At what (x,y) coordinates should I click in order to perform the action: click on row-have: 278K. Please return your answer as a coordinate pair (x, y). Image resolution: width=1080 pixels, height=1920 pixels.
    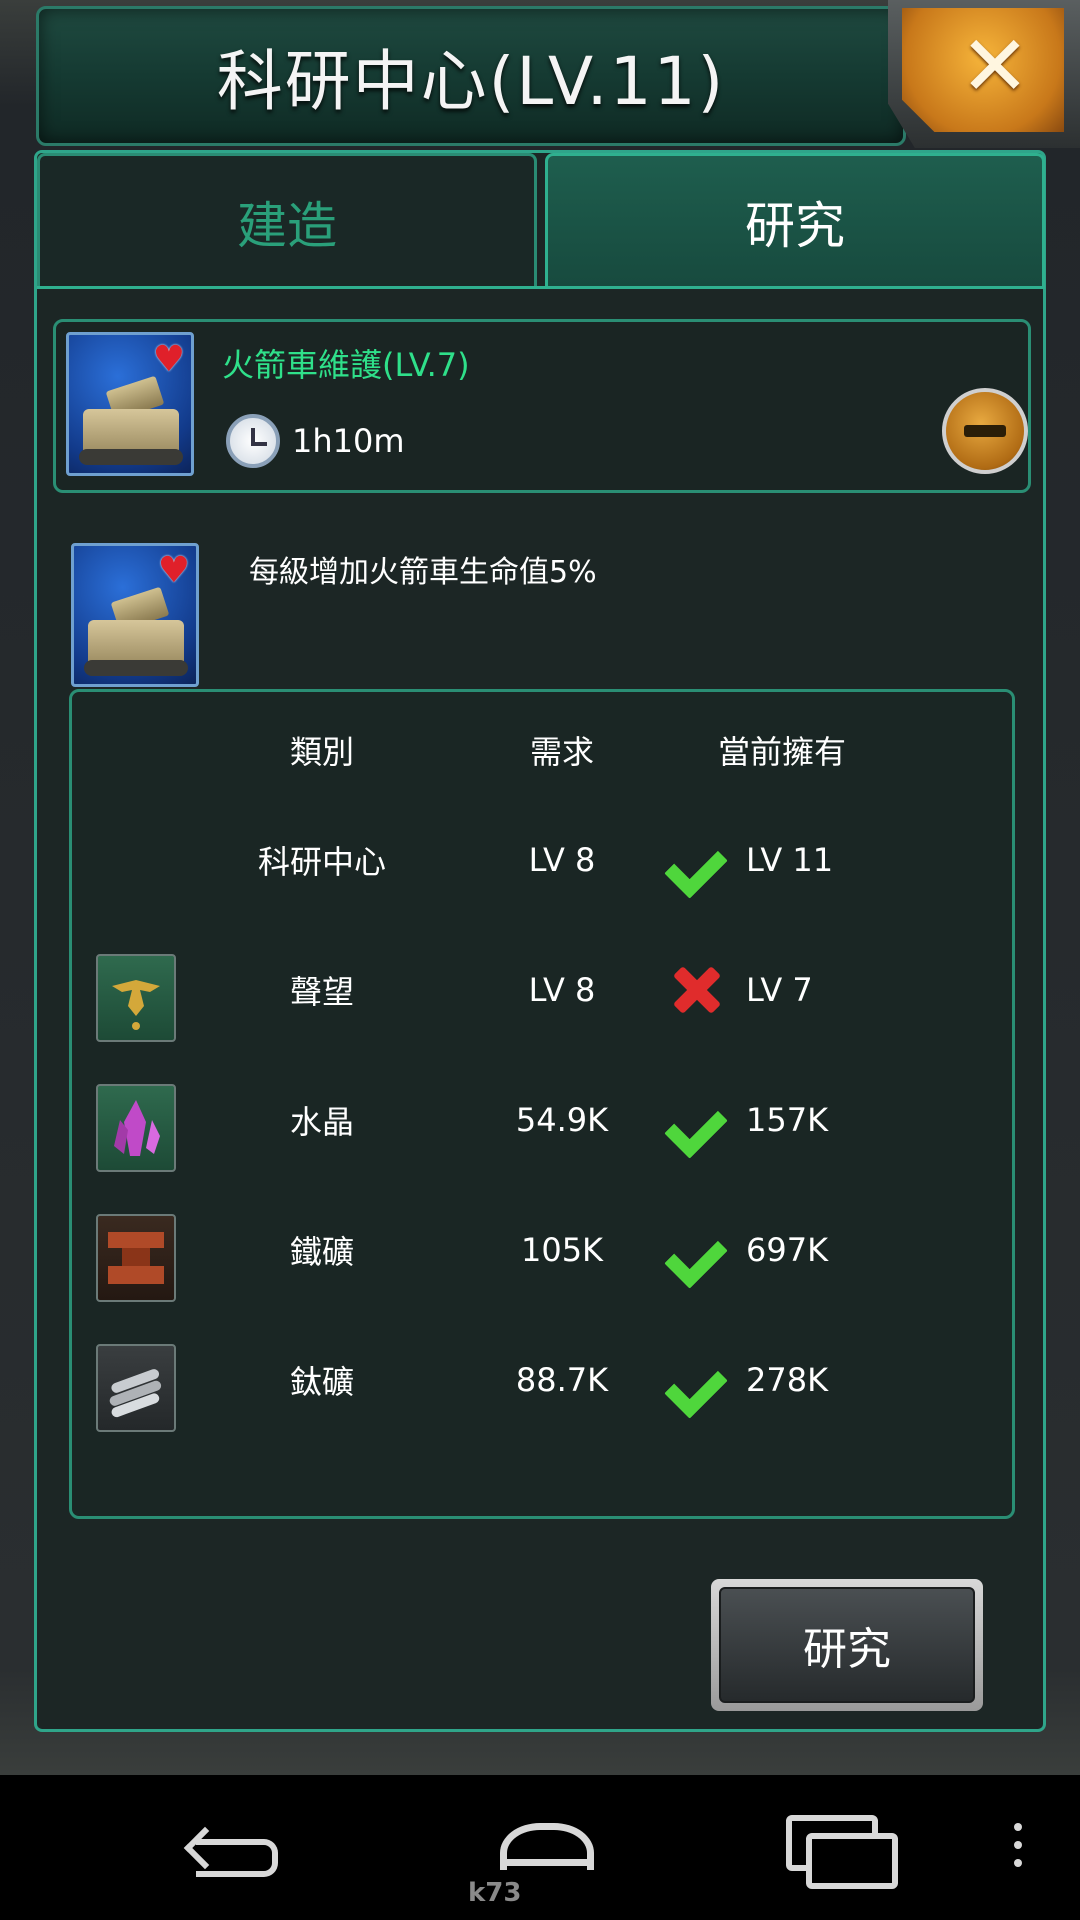
    Looking at the image, I should click on (782, 1380).